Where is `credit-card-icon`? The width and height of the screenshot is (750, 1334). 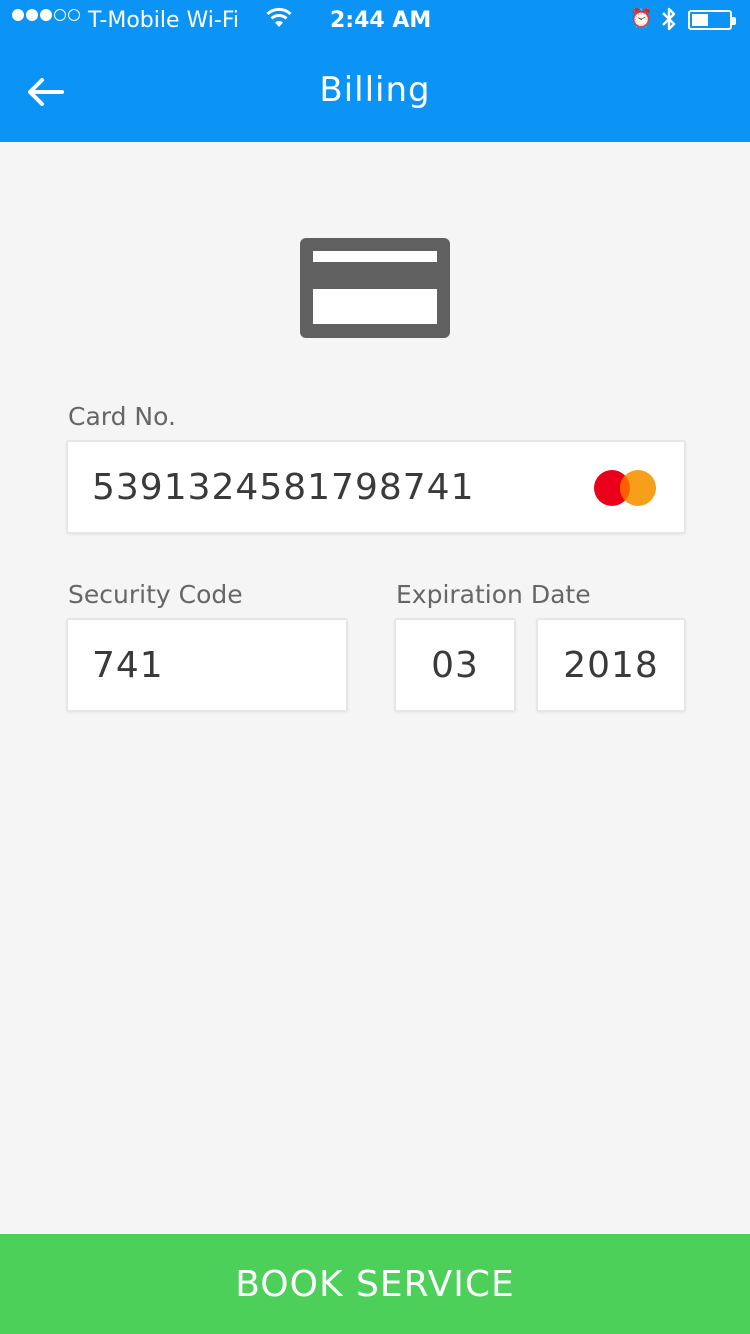 credit-card-icon is located at coordinates (375, 288).